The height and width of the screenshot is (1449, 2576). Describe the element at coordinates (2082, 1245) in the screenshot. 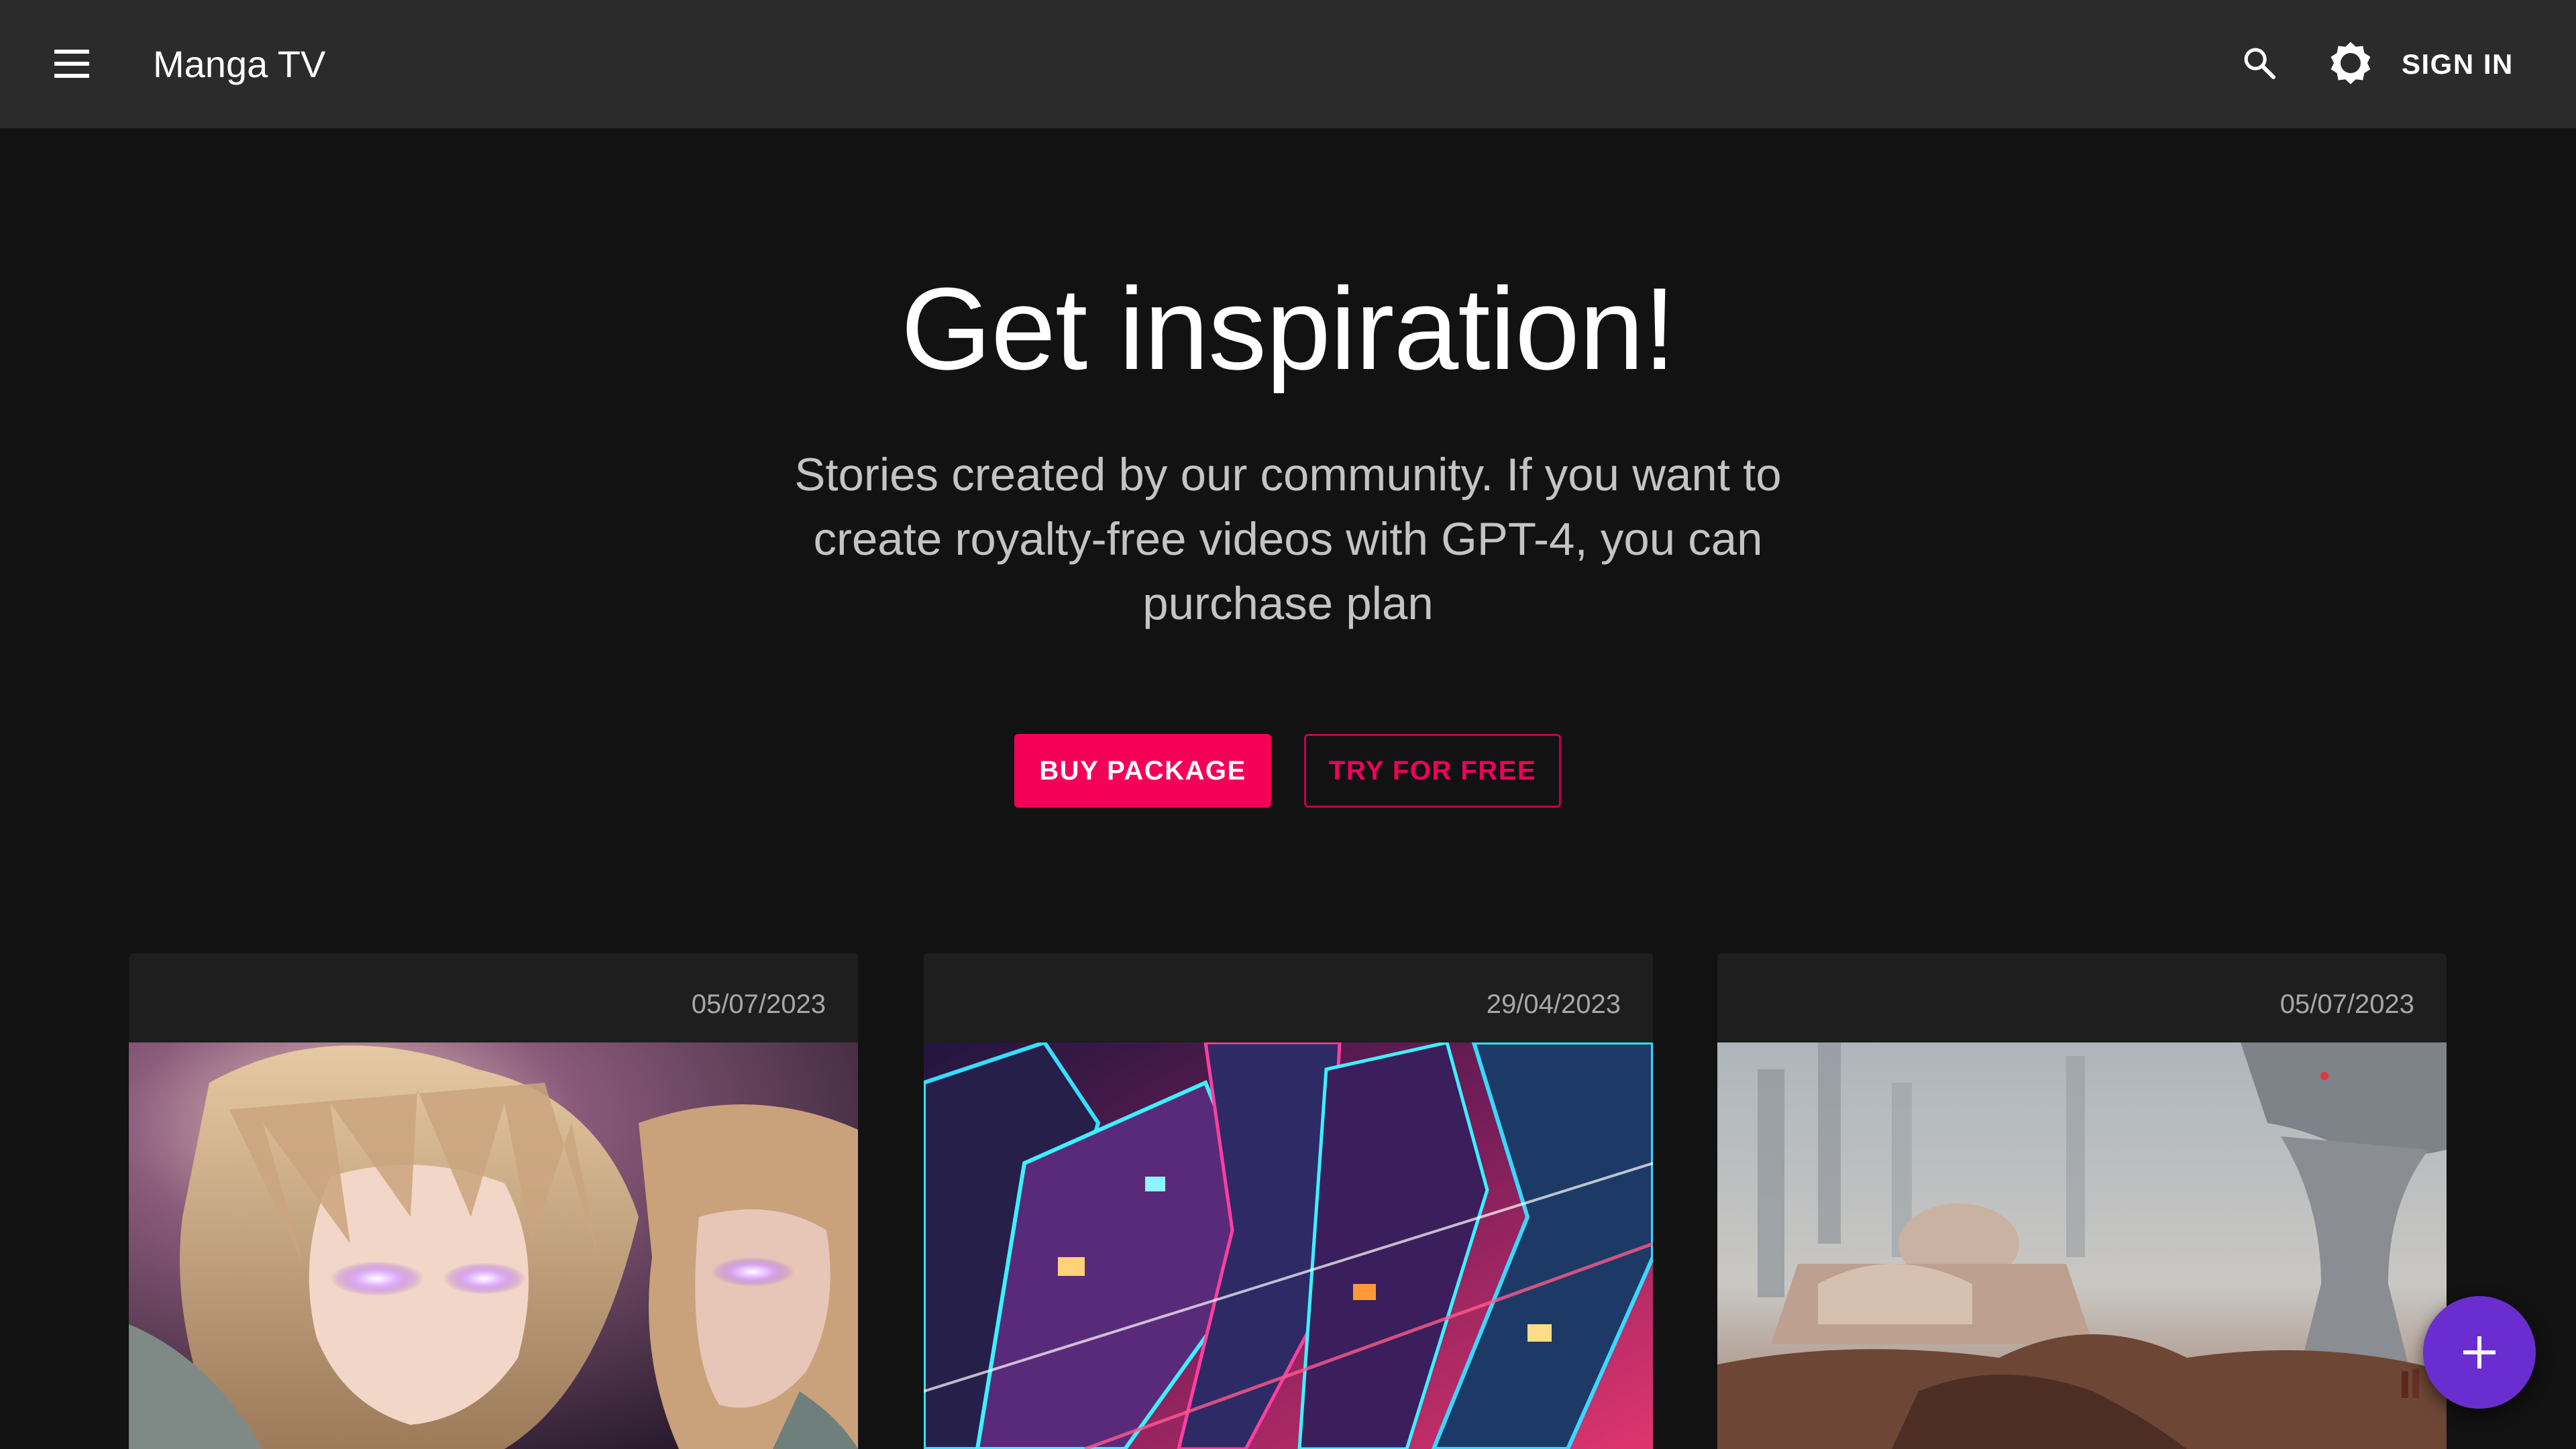

I see `card-image-desert-city` at that location.